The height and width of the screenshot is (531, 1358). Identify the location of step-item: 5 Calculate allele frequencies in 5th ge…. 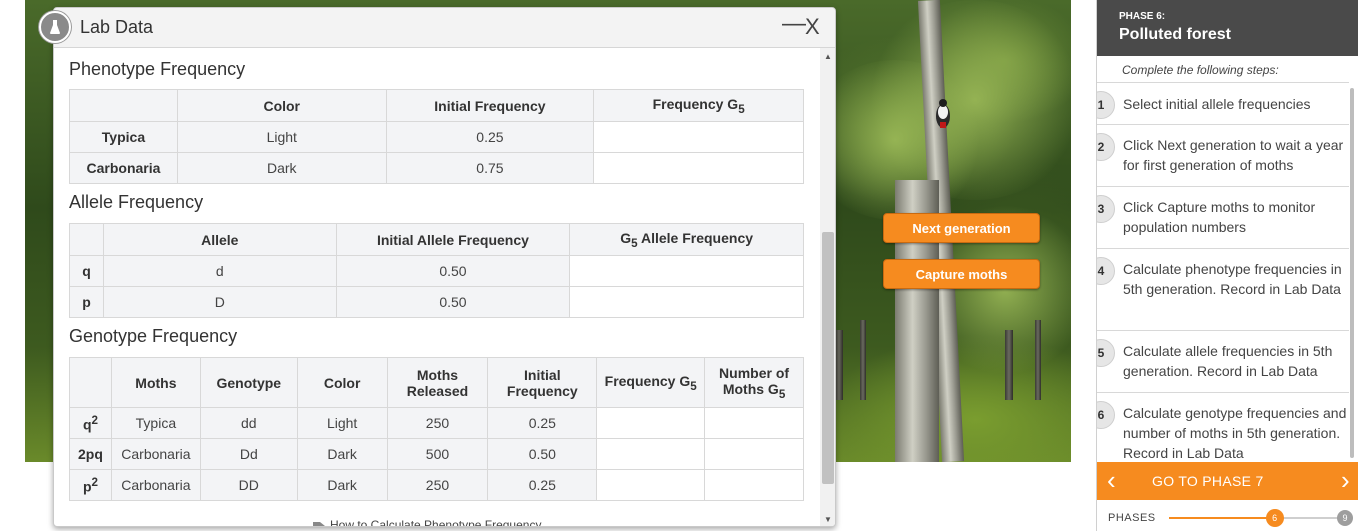
(1223, 361).